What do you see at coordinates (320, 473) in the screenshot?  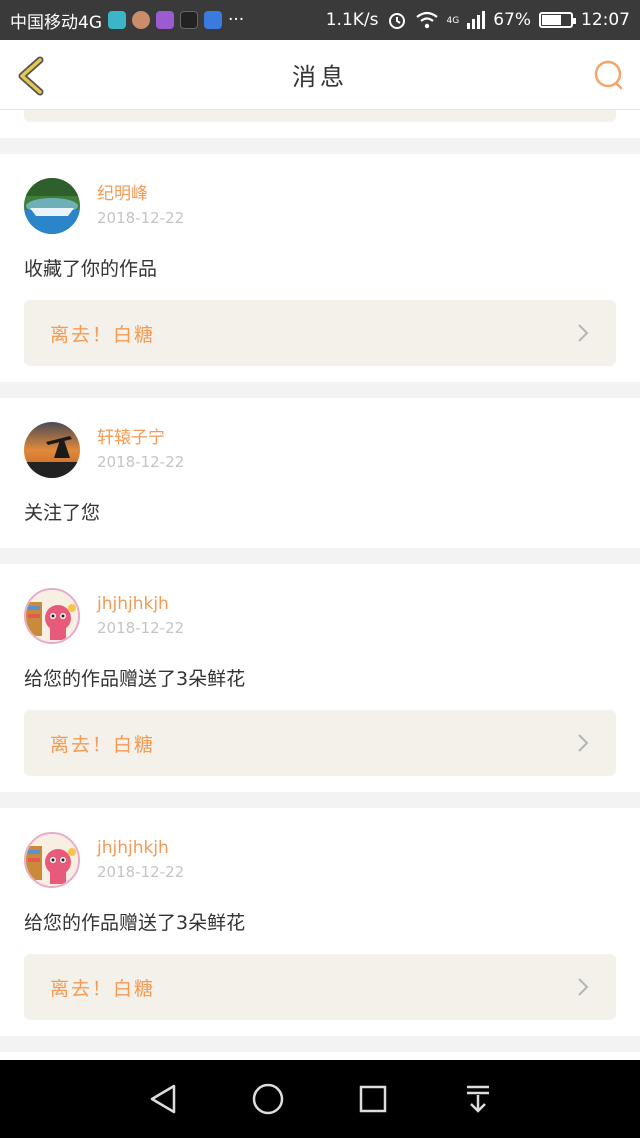 I see `message-item: 轩辕子宁 2018-12-22 关注了您` at bounding box center [320, 473].